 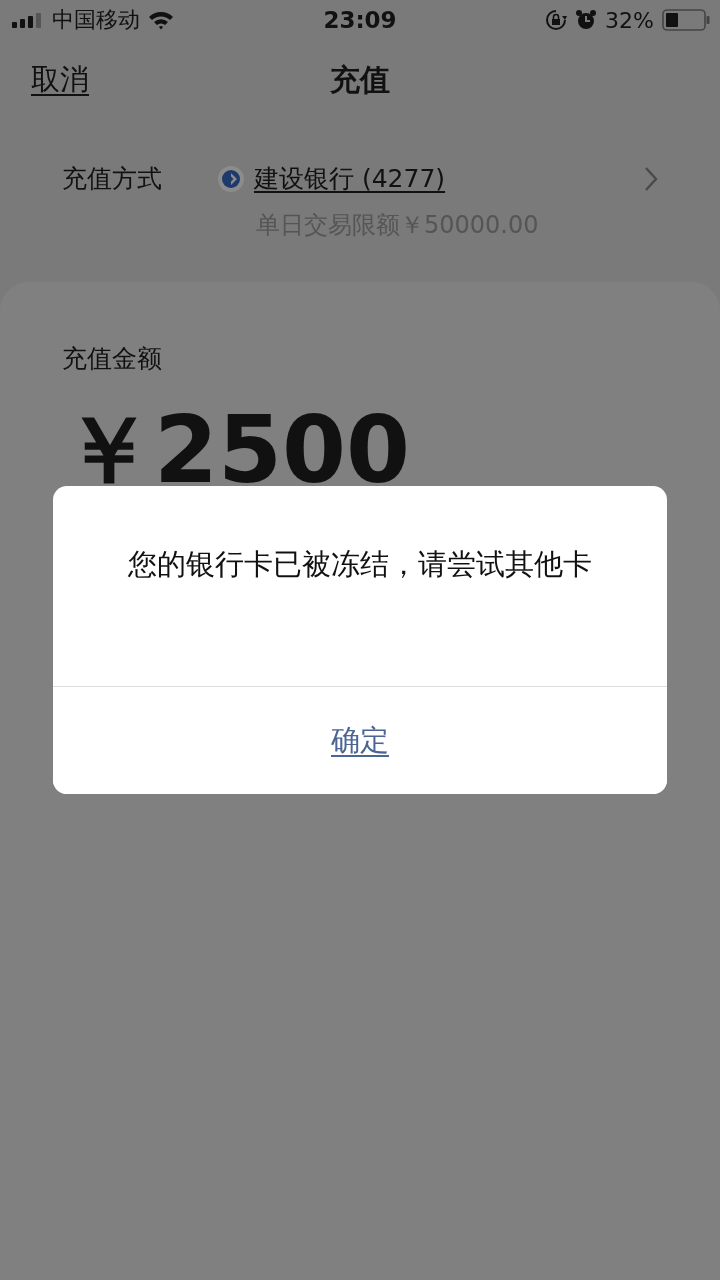 I want to click on alarm-icon, so click(x=586, y=20).